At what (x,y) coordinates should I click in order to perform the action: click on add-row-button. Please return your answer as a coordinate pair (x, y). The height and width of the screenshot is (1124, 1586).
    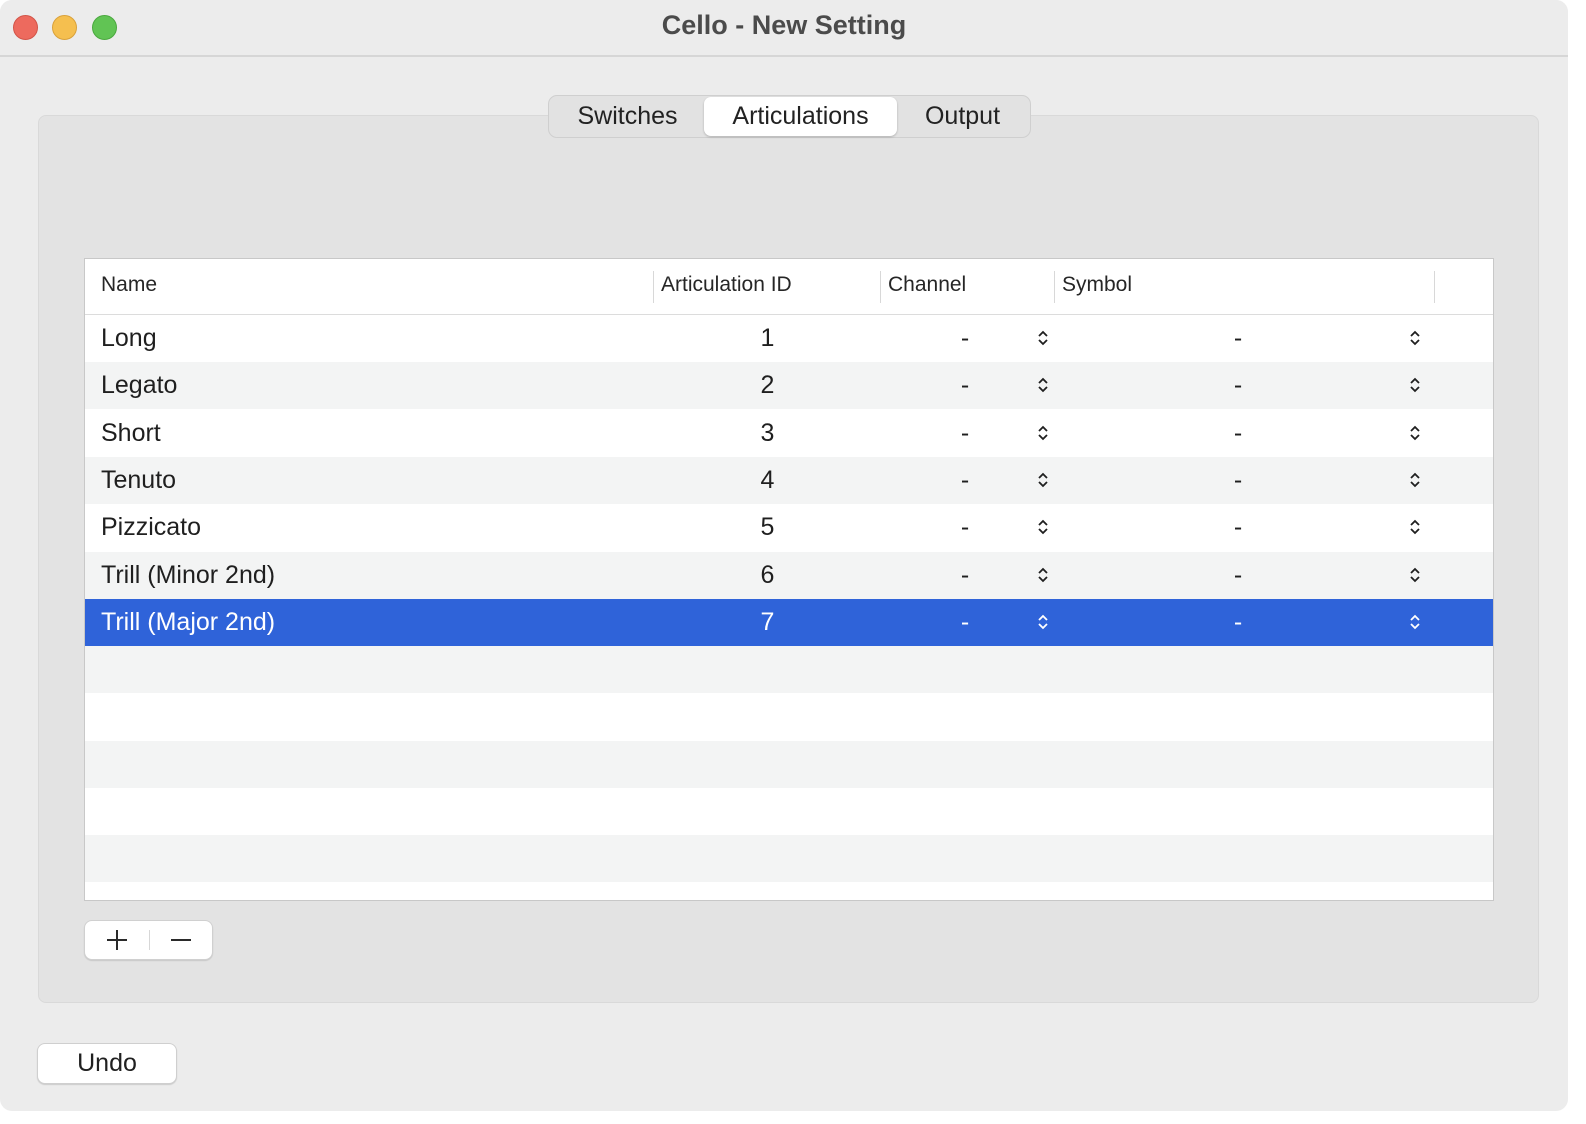
    Looking at the image, I should click on (117, 940).